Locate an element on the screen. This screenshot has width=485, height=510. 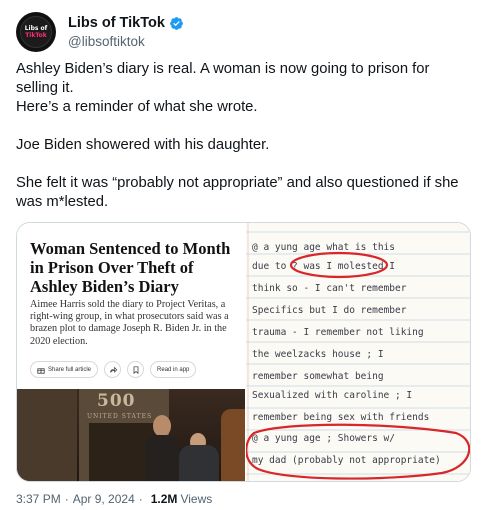
share-full-article-button: Share full article is located at coordinates (64, 369).